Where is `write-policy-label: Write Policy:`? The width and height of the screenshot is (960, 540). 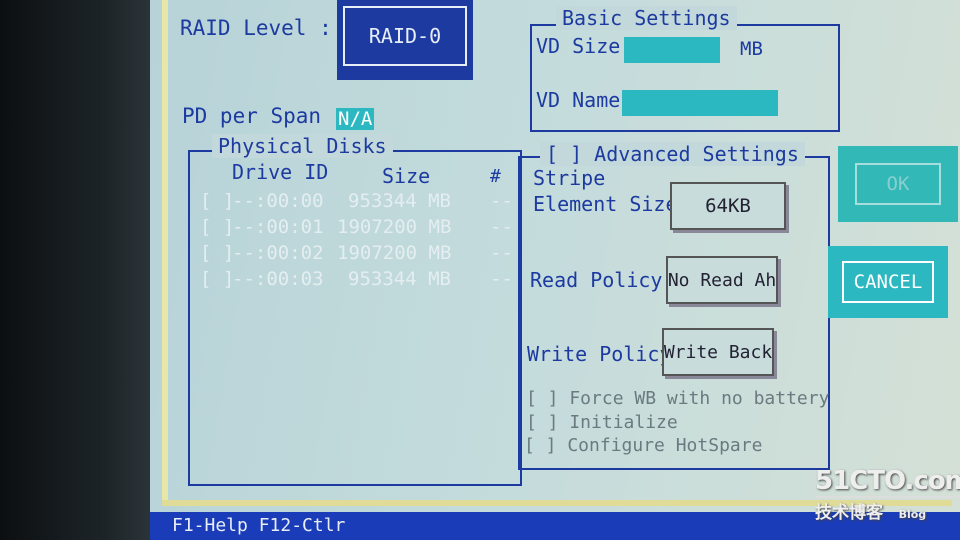
write-policy-label: Write Policy: is located at coordinates (605, 354).